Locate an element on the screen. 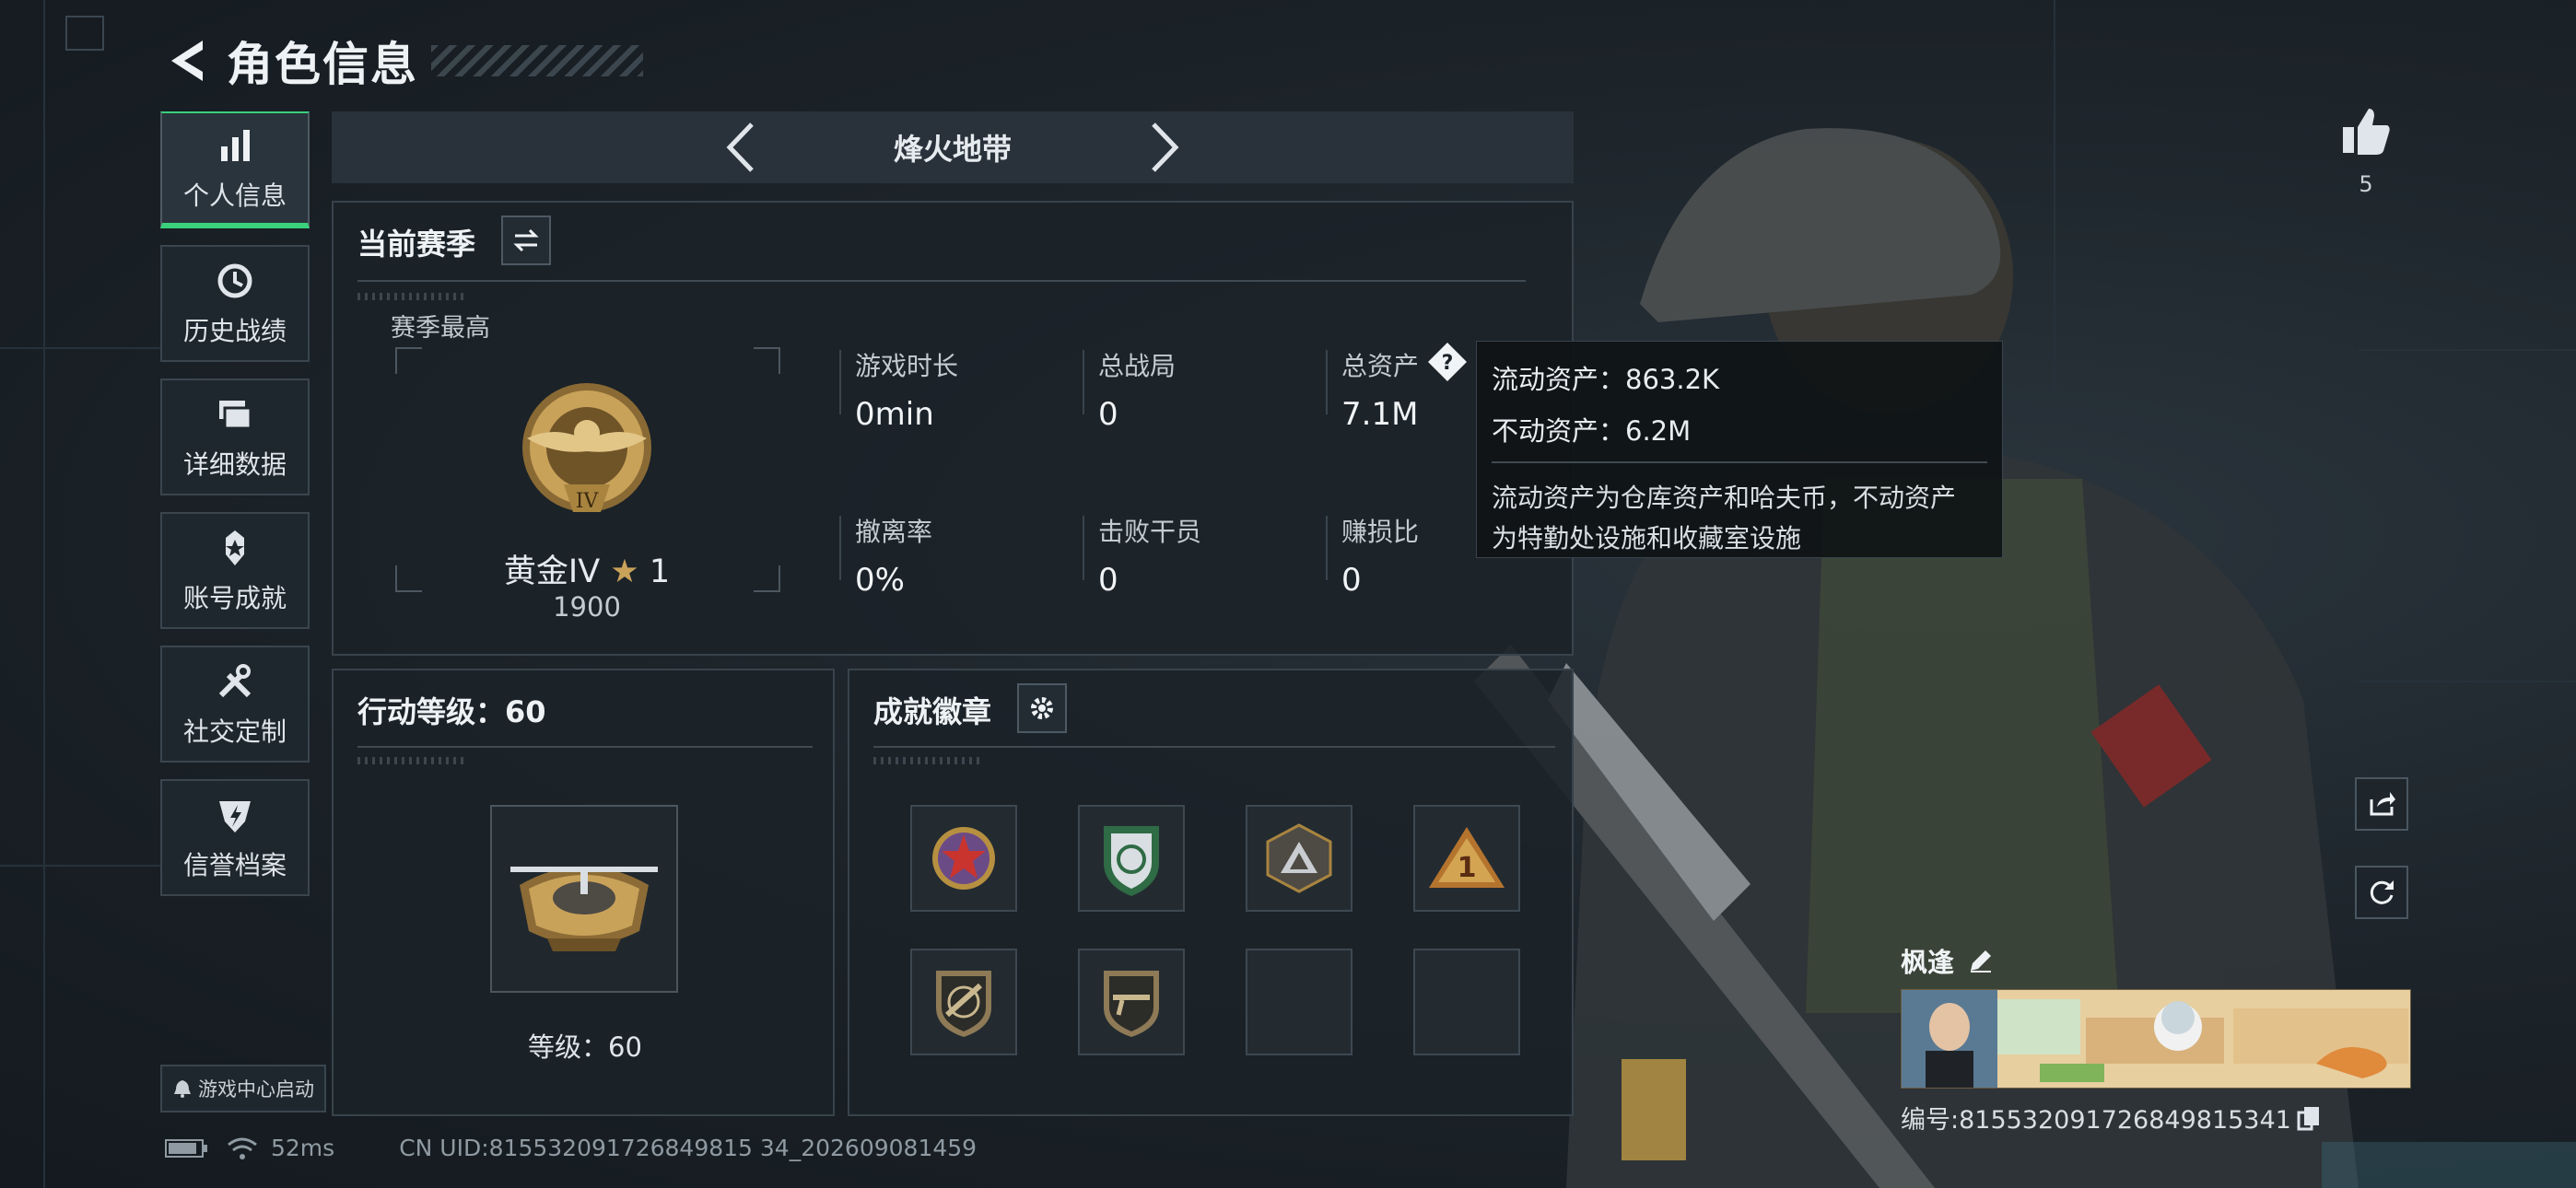 This screenshot has height=1188, width=2576. chevron-right-icon is located at coordinates (1165, 147).